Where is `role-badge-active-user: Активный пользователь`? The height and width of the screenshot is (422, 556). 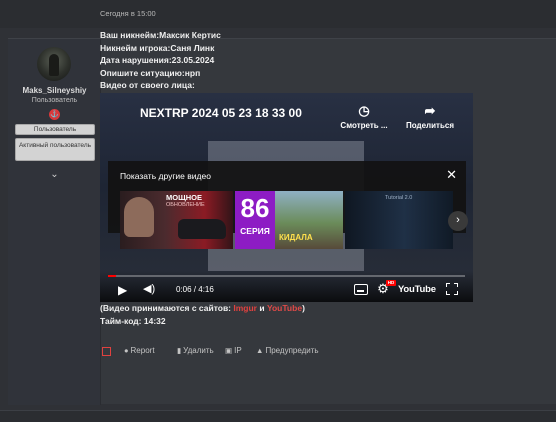 role-badge-active-user: Активный пользователь is located at coordinates (55, 149).